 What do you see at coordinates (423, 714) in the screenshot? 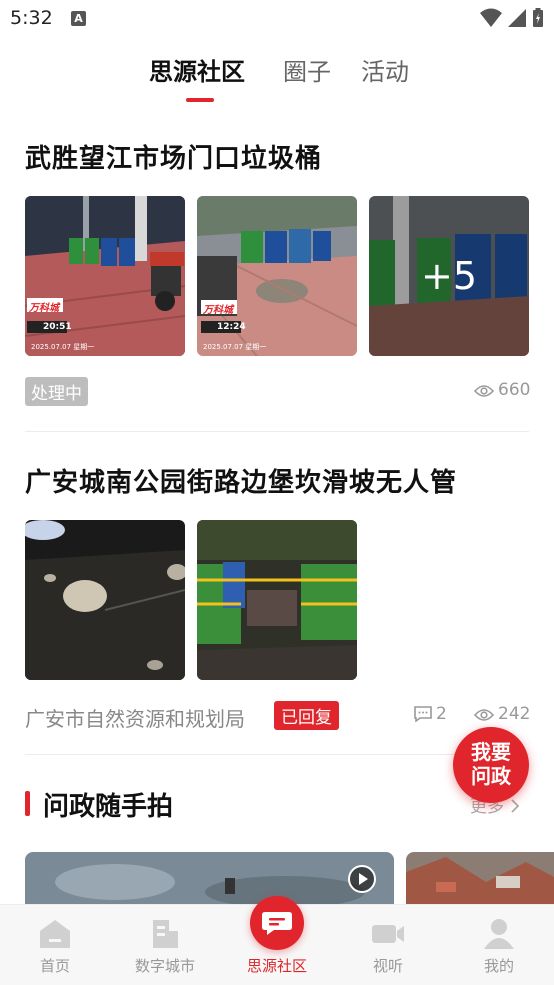
I see `comment-icon` at bounding box center [423, 714].